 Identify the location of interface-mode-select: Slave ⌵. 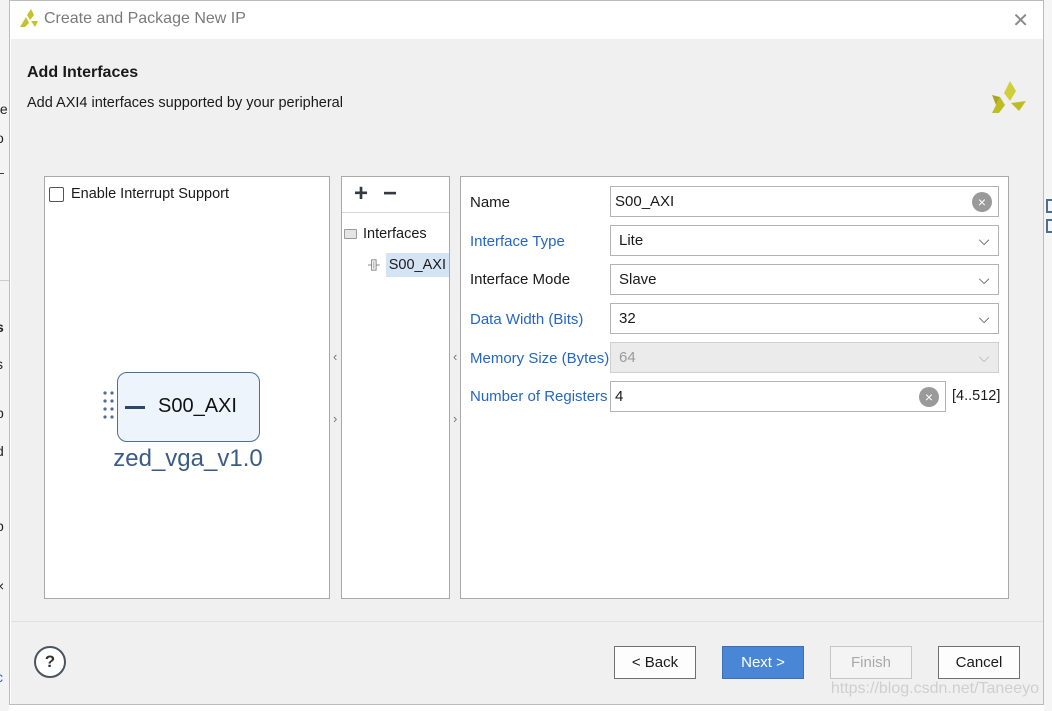
(804, 279).